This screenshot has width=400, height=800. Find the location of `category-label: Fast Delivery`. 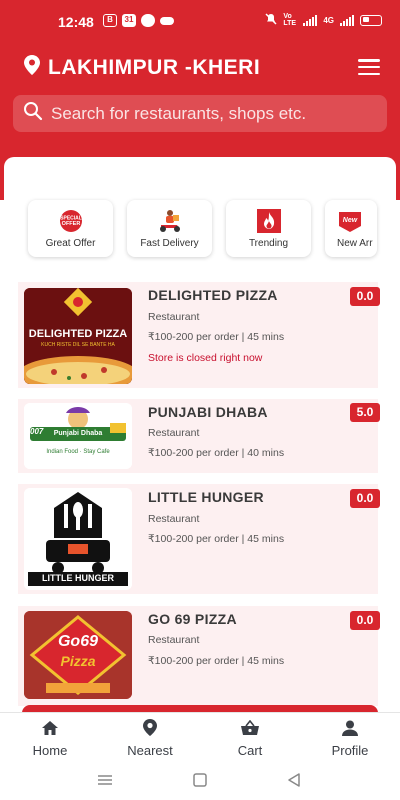

category-label: Fast Delivery is located at coordinates (169, 243).